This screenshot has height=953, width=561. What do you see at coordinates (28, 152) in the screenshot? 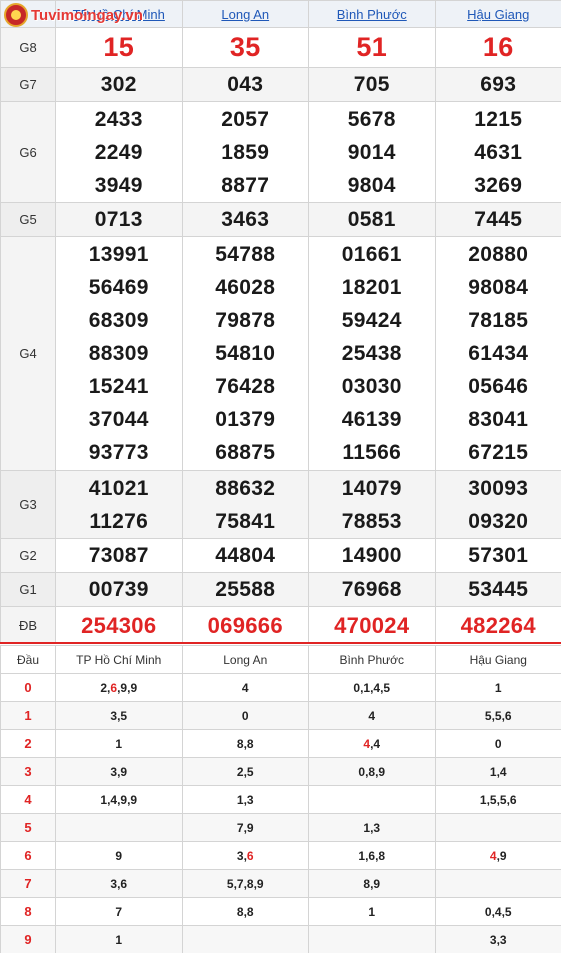
I see `prize-label: G6` at bounding box center [28, 152].